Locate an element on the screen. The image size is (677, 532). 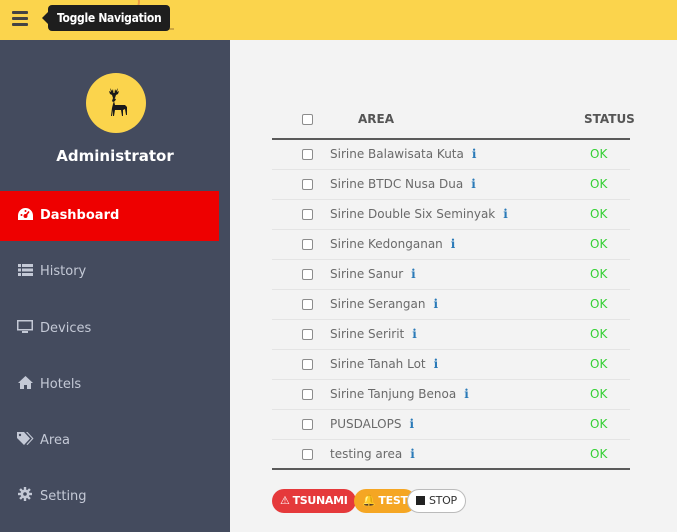
test-button-label: TEST is located at coordinates (393, 500).